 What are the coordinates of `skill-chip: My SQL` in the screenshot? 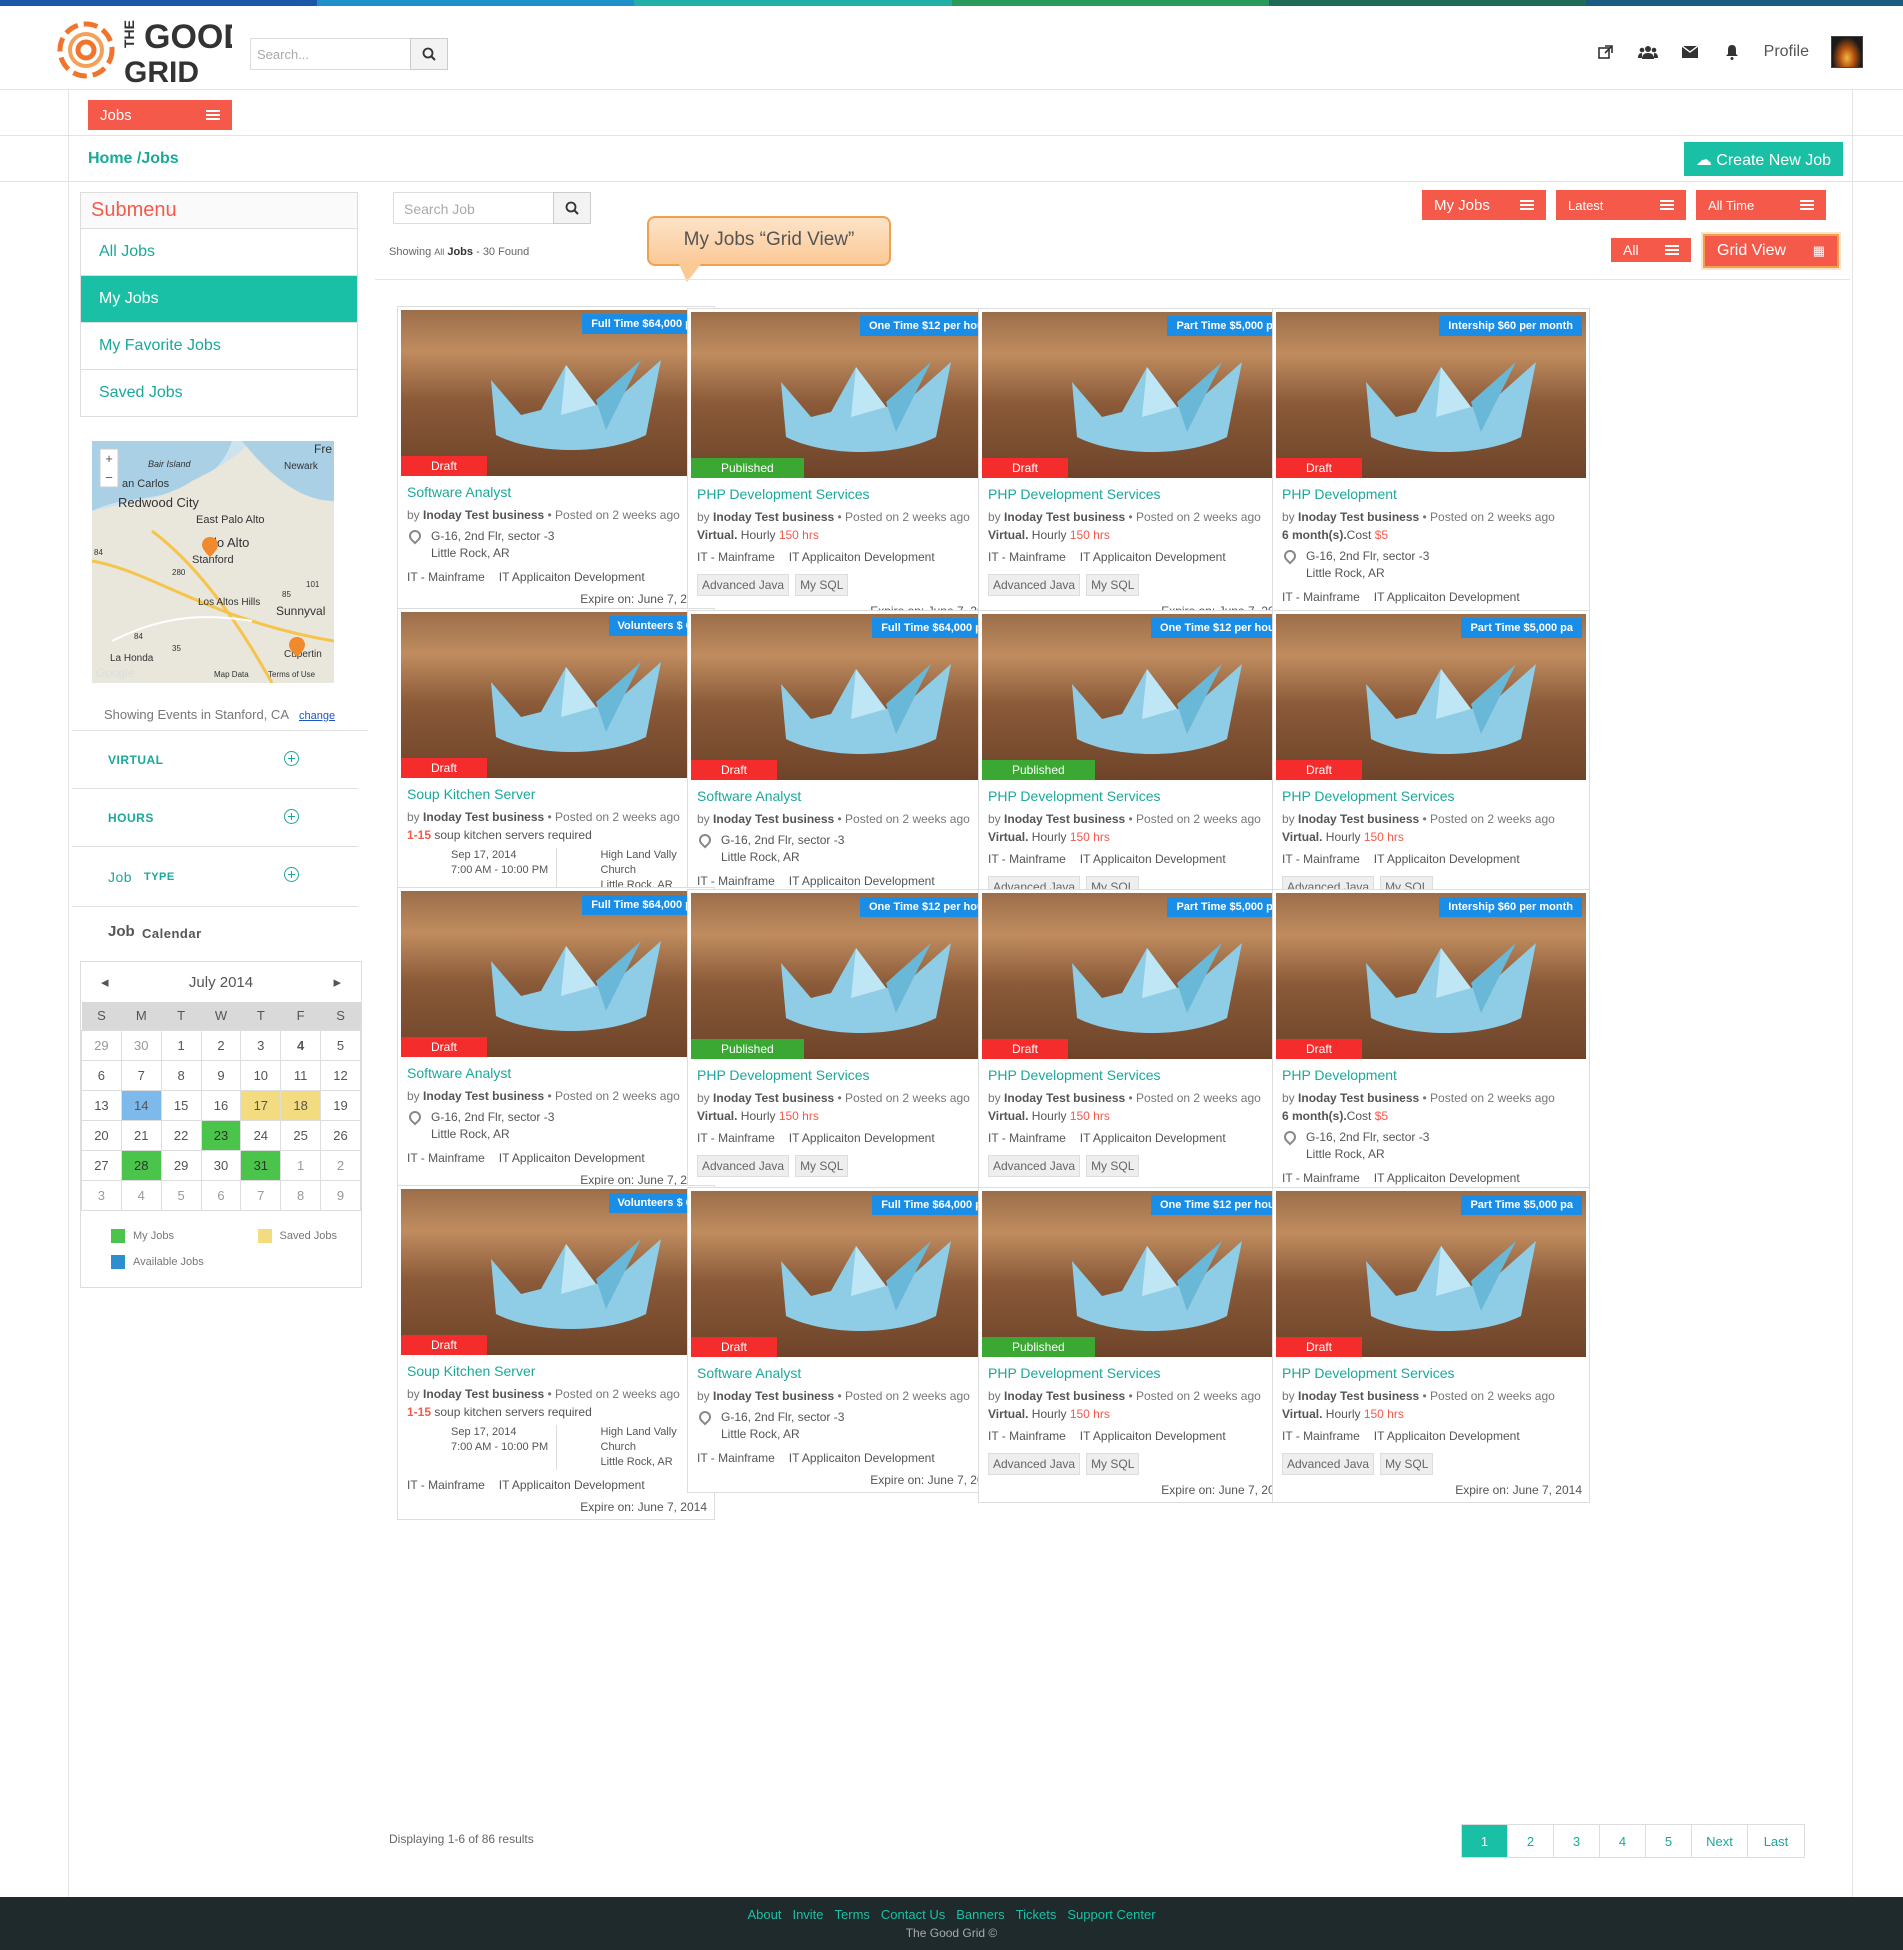 It's located at (822, 585).